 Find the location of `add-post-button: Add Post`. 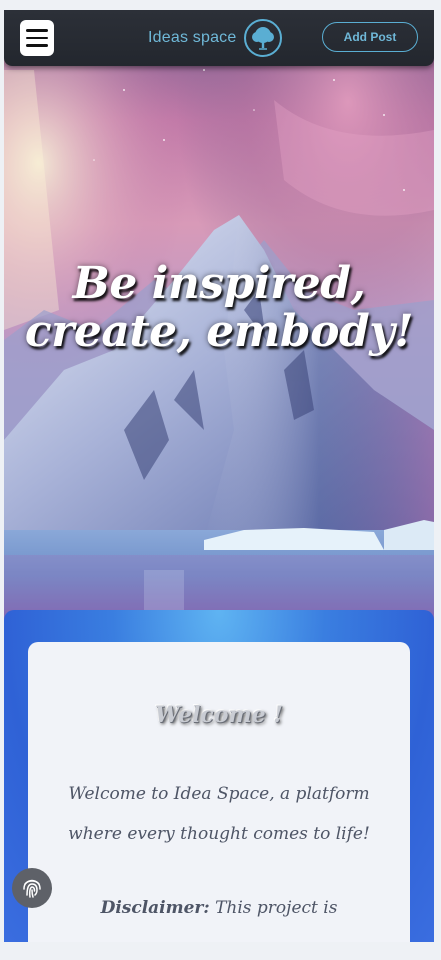

add-post-button: Add Post is located at coordinates (370, 37).